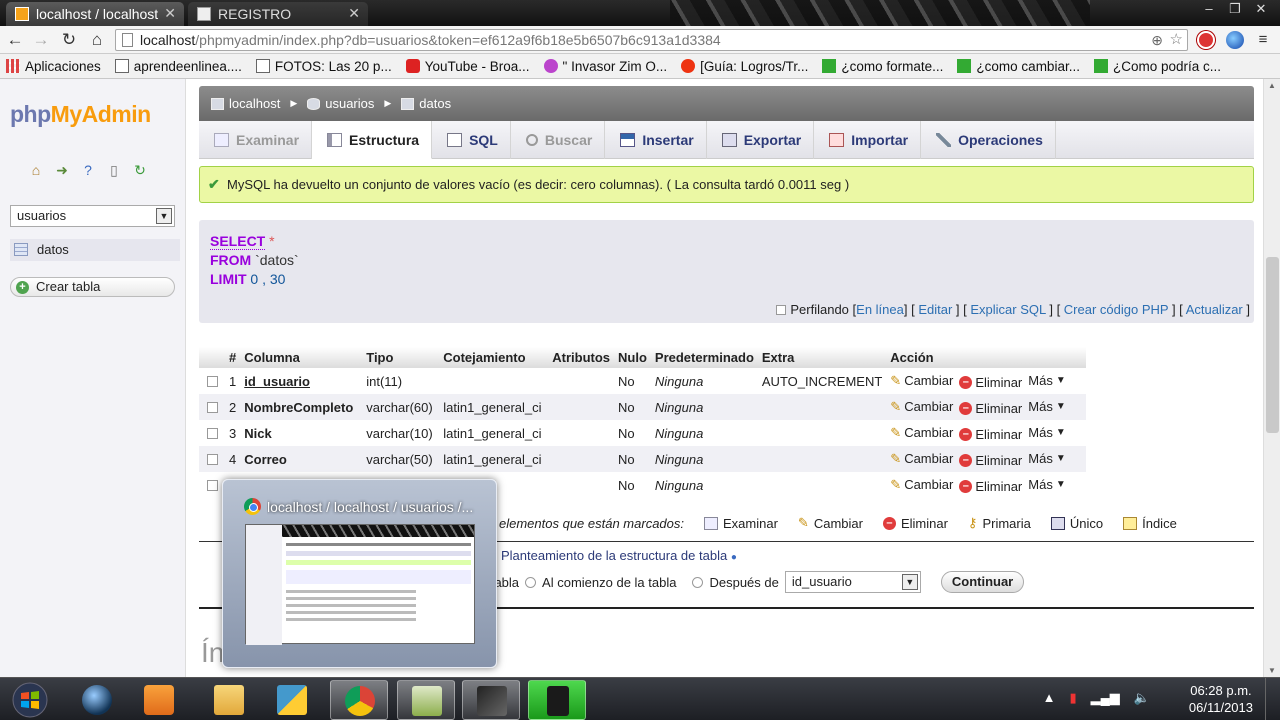 This screenshot has width=1280, height=720. What do you see at coordinates (761, 140) in the screenshot?
I see `tab-exportar: Exportar` at bounding box center [761, 140].